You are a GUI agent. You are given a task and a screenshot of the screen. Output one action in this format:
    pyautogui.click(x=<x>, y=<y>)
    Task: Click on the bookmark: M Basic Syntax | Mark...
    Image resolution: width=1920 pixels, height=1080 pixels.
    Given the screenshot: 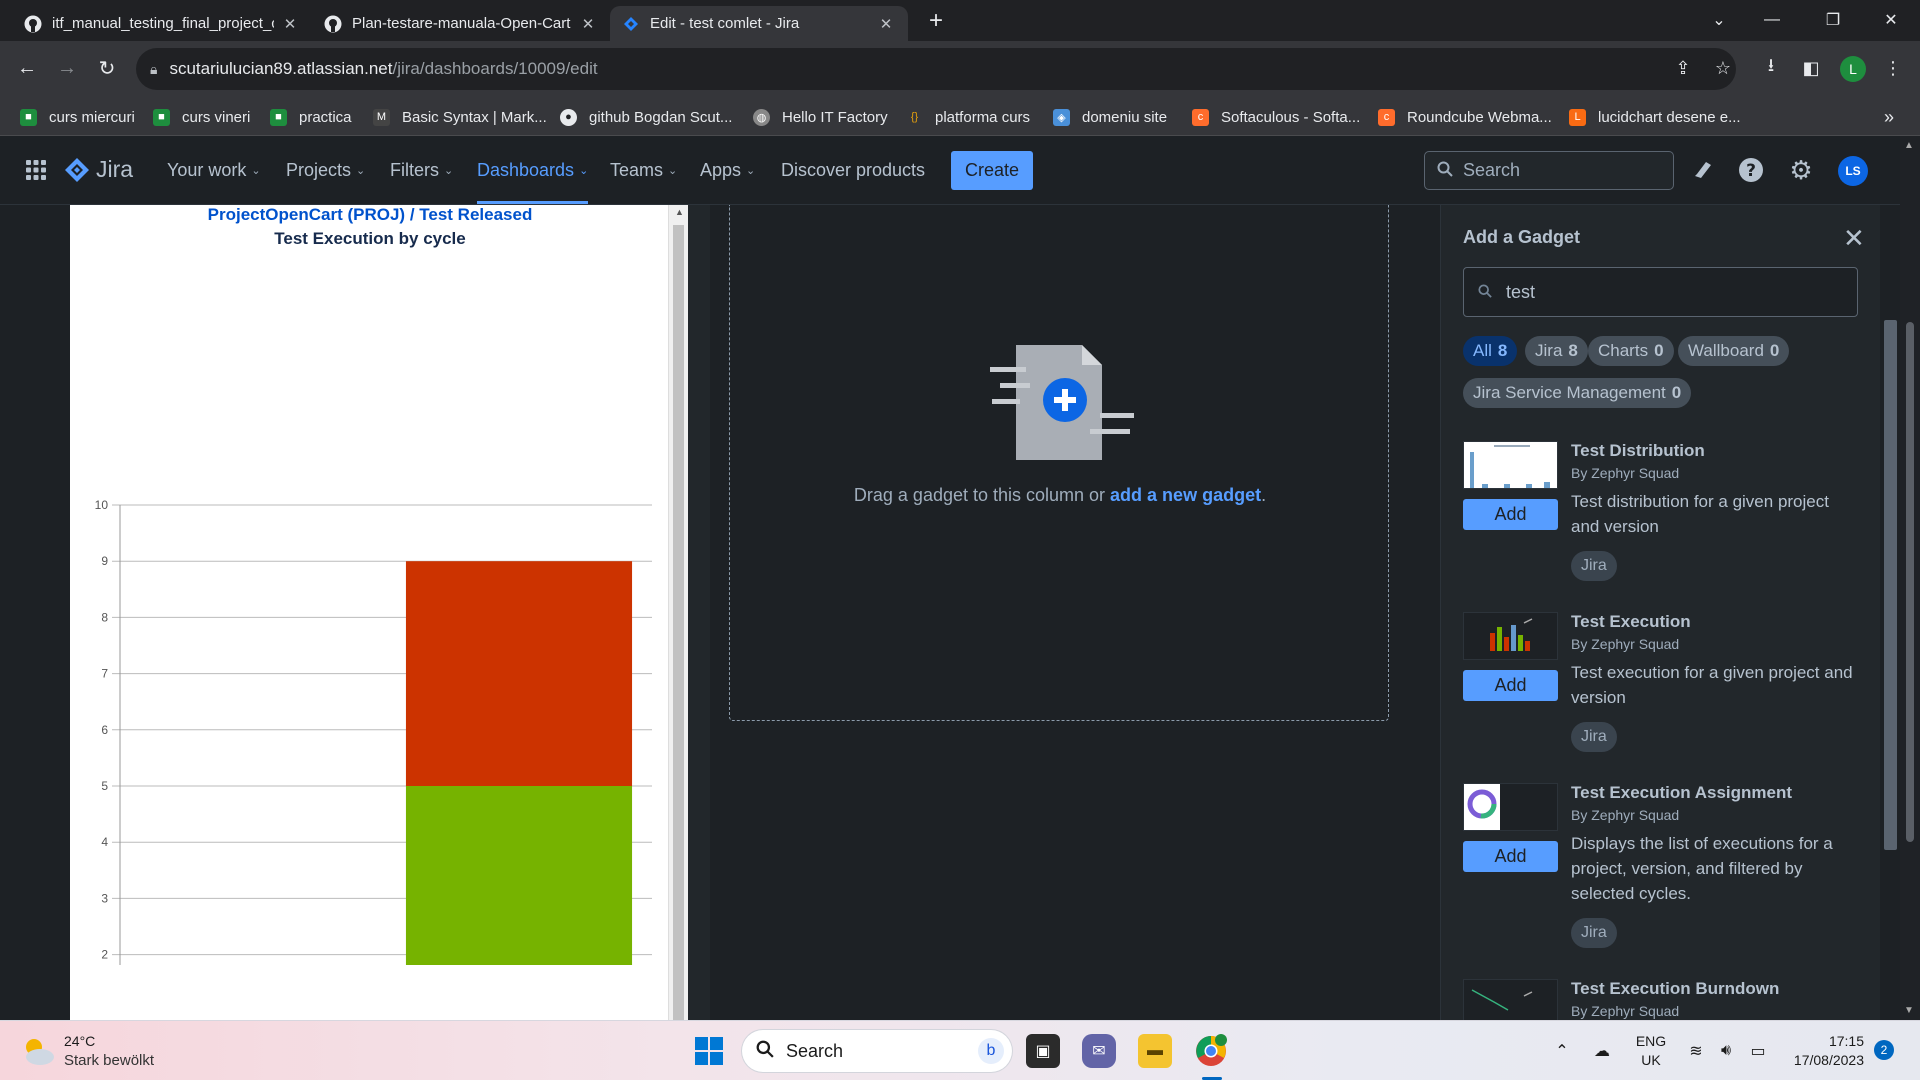 What is the action you would take?
    pyautogui.click(x=460, y=117)
    